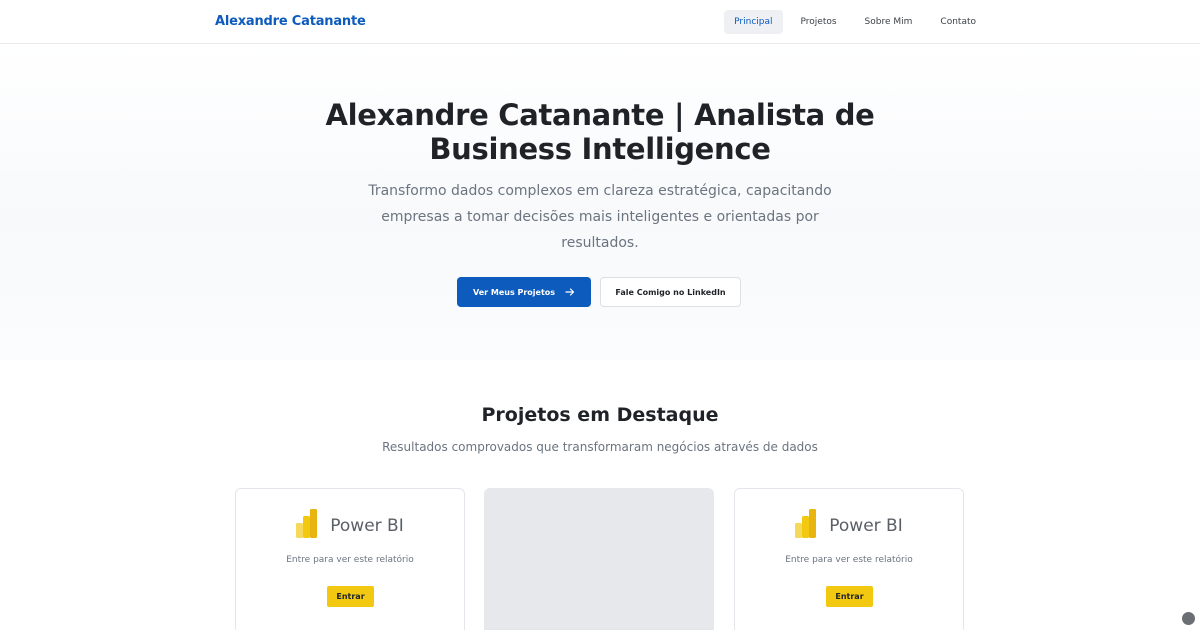 This screenshot has width=1200, height=630. Describe the element at coordinates (1188, 618) in the screenshot. I see `floating-action-dot` at that location.